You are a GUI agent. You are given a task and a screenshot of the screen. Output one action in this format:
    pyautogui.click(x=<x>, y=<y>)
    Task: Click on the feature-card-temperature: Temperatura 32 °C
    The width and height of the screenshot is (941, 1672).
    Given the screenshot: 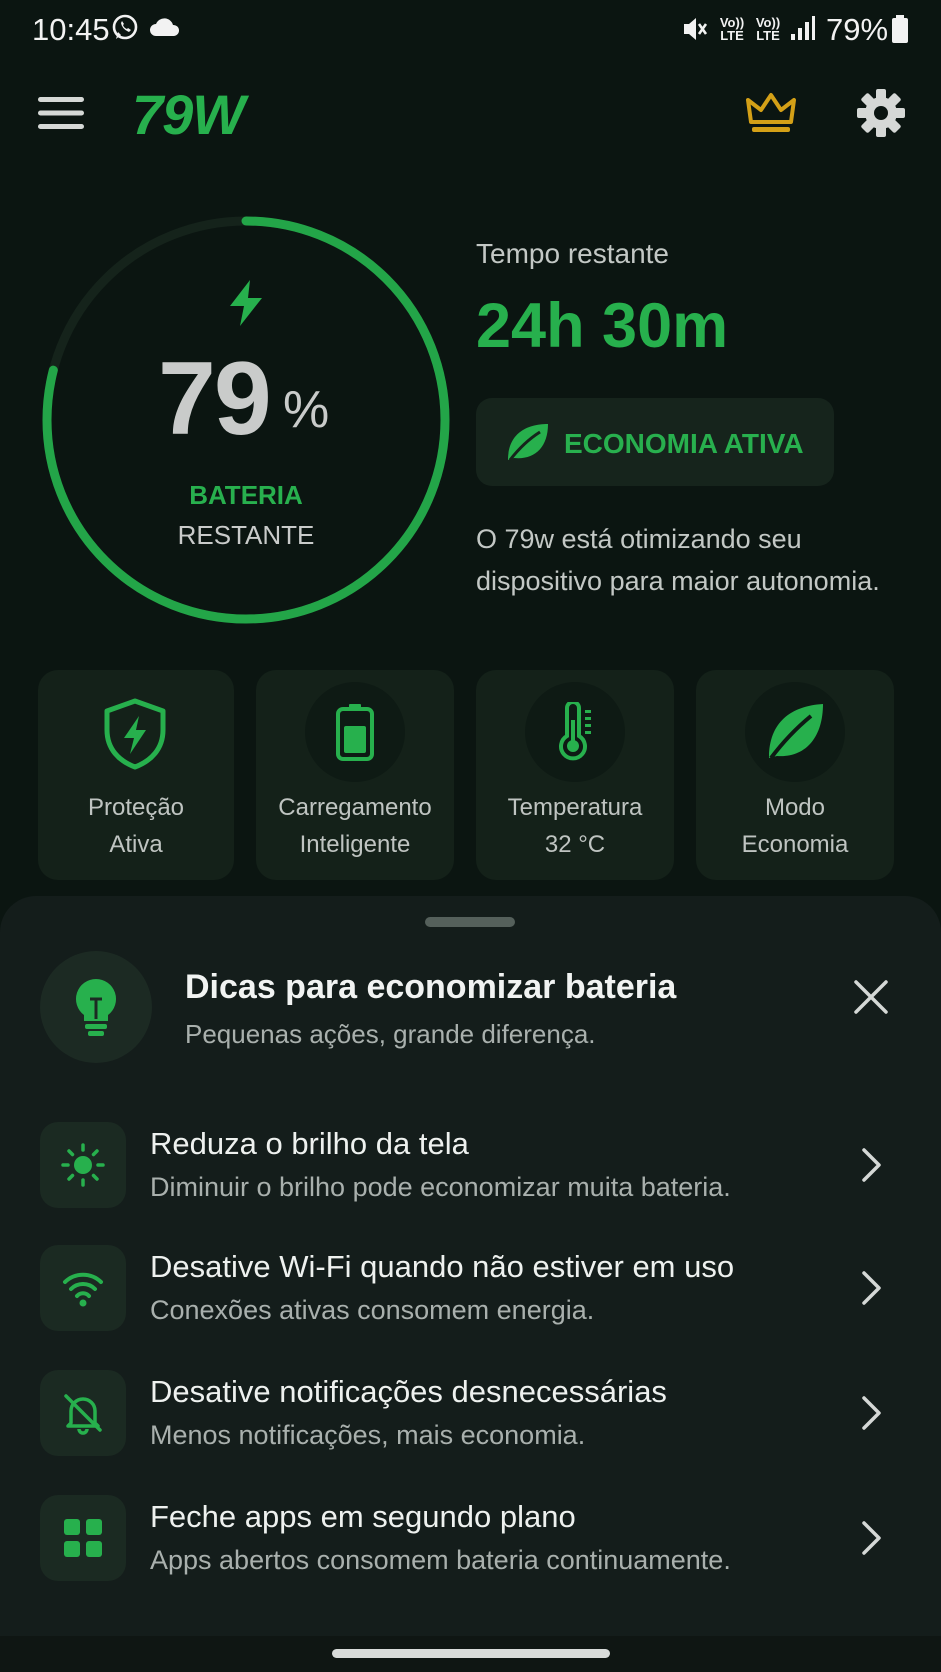 What is the action you would take?
    pyautogui.click(x=575, y=775)
    